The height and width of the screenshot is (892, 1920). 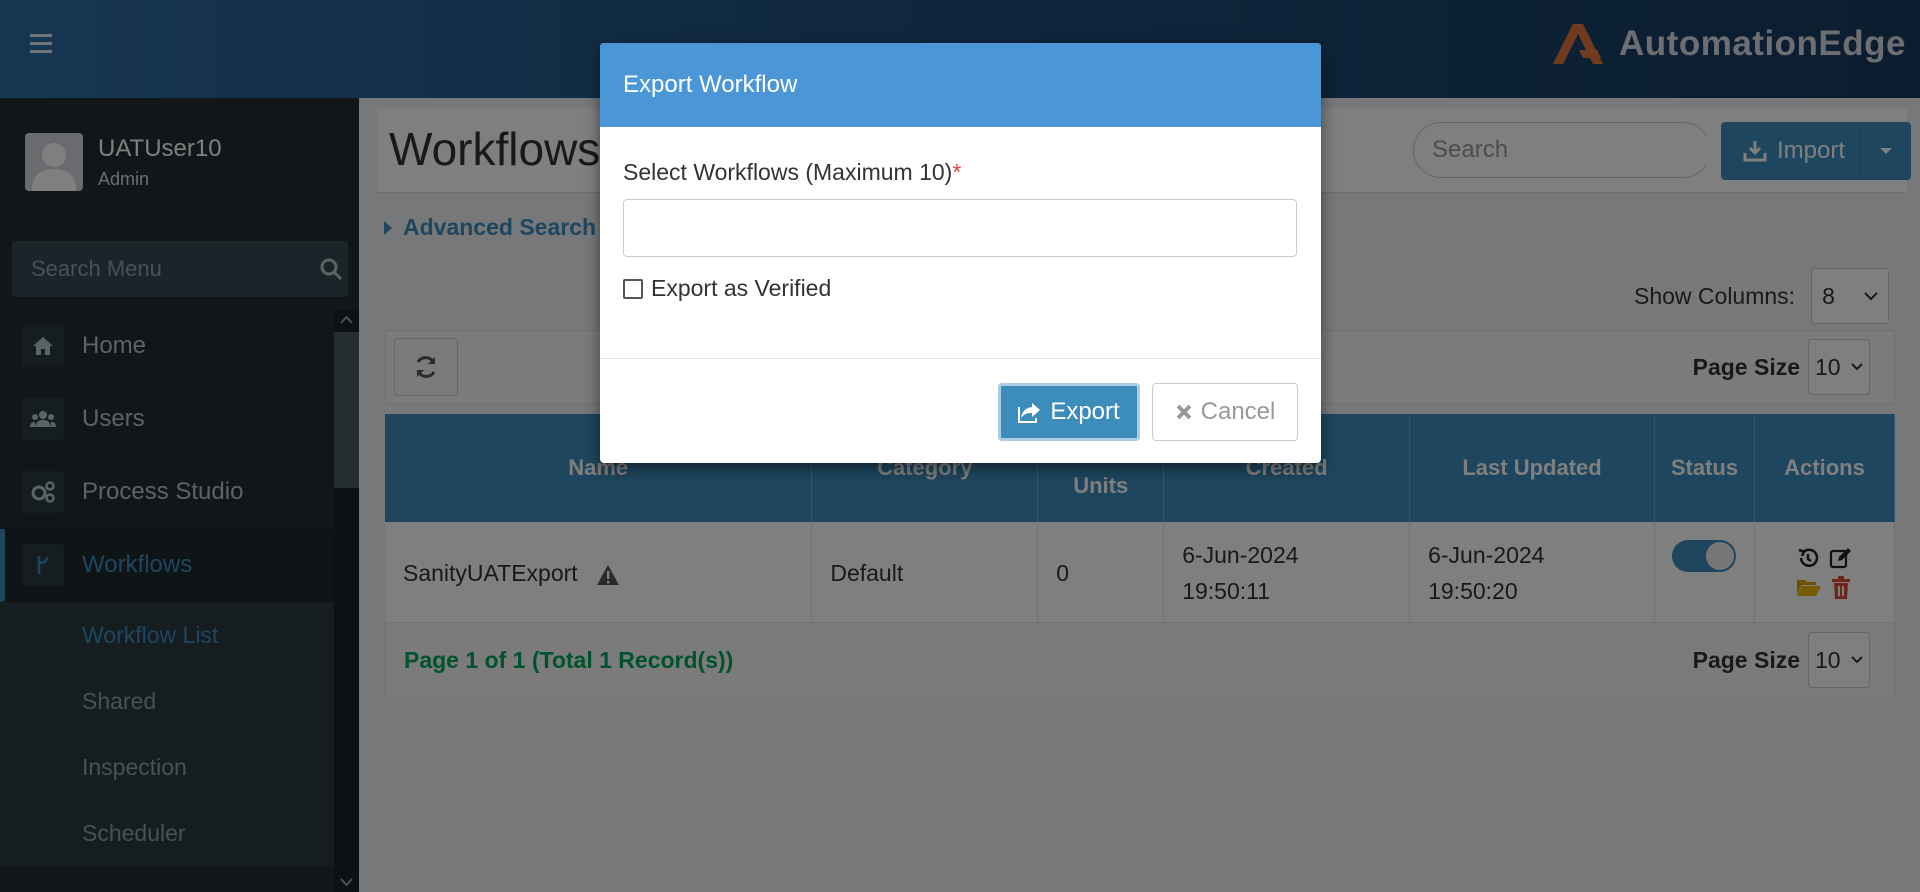 I want to click on required-mark: *, so click(x=957, y=172).